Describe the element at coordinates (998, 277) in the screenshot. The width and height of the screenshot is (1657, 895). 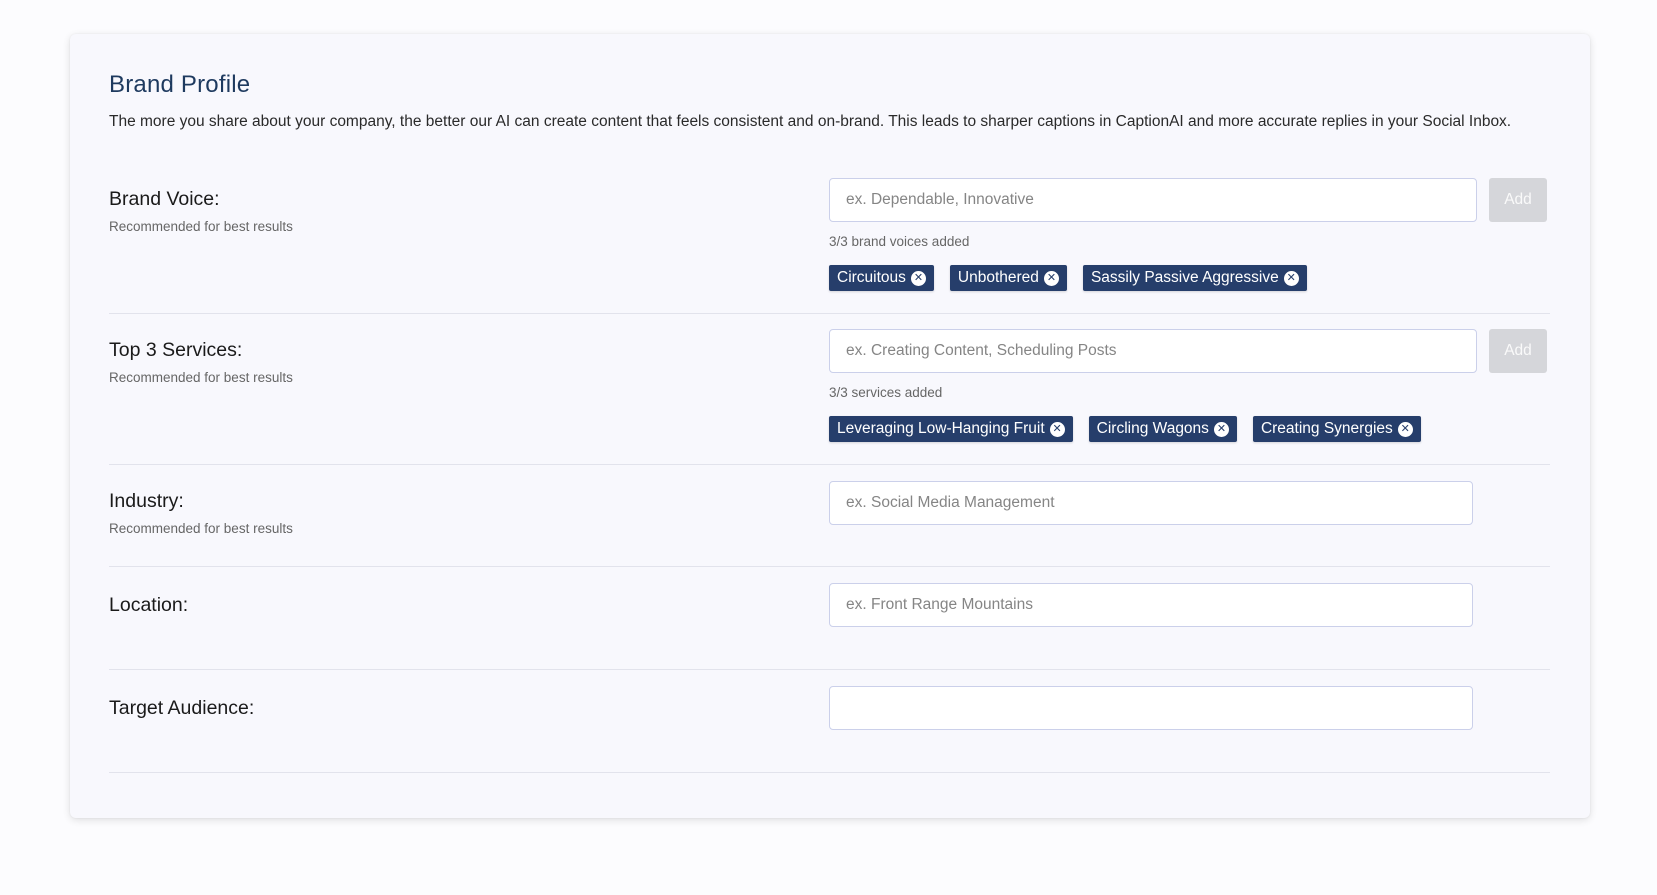
I see `chip-label: Unbothered` at that location.